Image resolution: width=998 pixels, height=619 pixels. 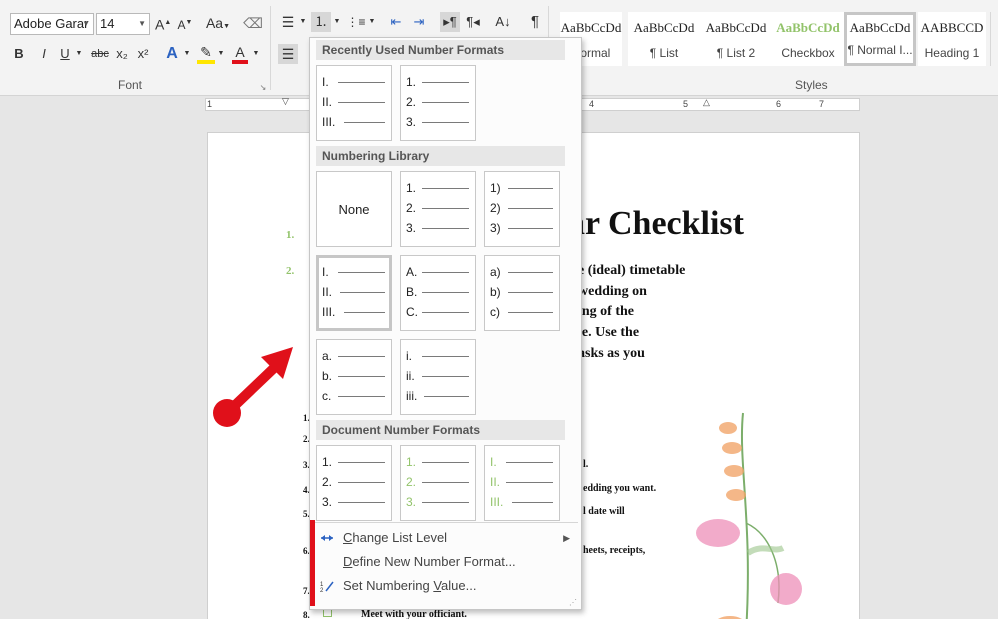 What do you see at coordinates (736, 39) in the screenshot?
I see `style-list-2: AaBbCcDd ¶ List 2` at bounding box center [736, 39].